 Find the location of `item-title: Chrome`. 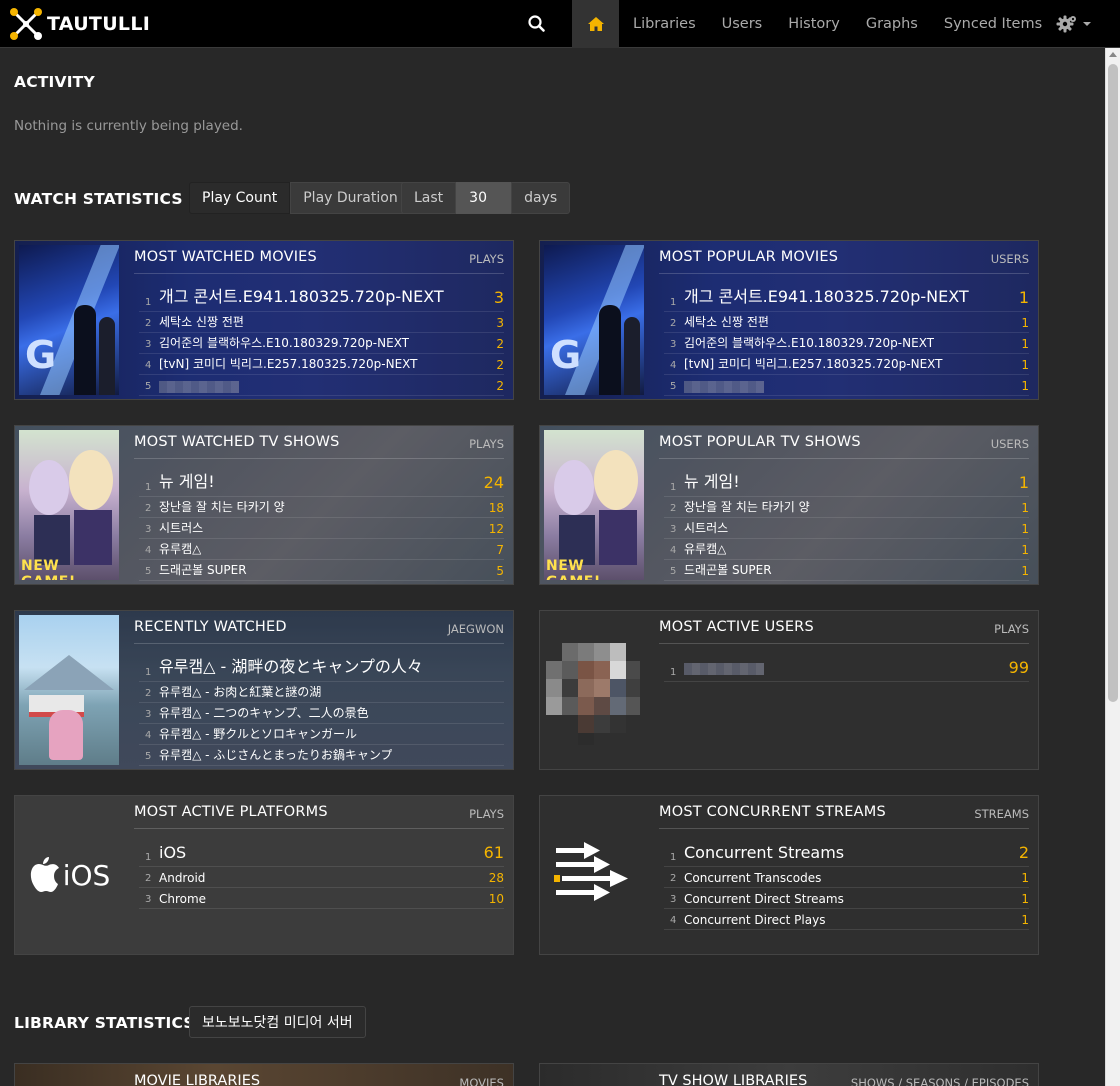

item-title: Chrome is located at coordinates (182, 899).